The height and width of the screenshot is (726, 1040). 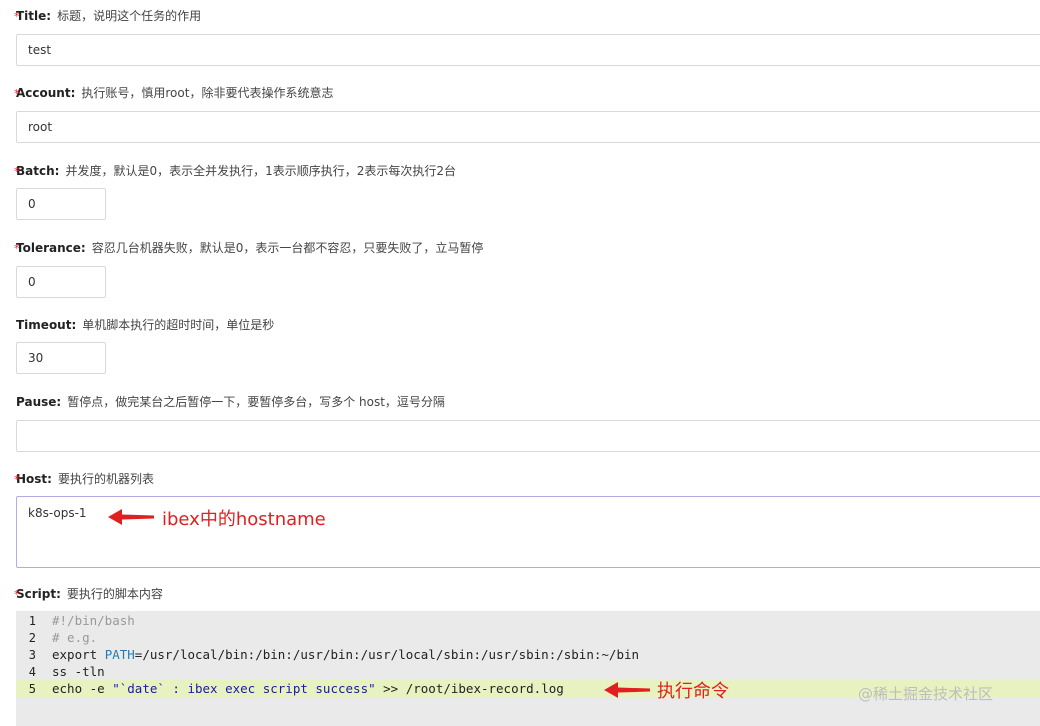 I want to click on timeout-label: Timeout: 单机脚本执行的超时时间，单位是秒, so click(x=145, y=325).